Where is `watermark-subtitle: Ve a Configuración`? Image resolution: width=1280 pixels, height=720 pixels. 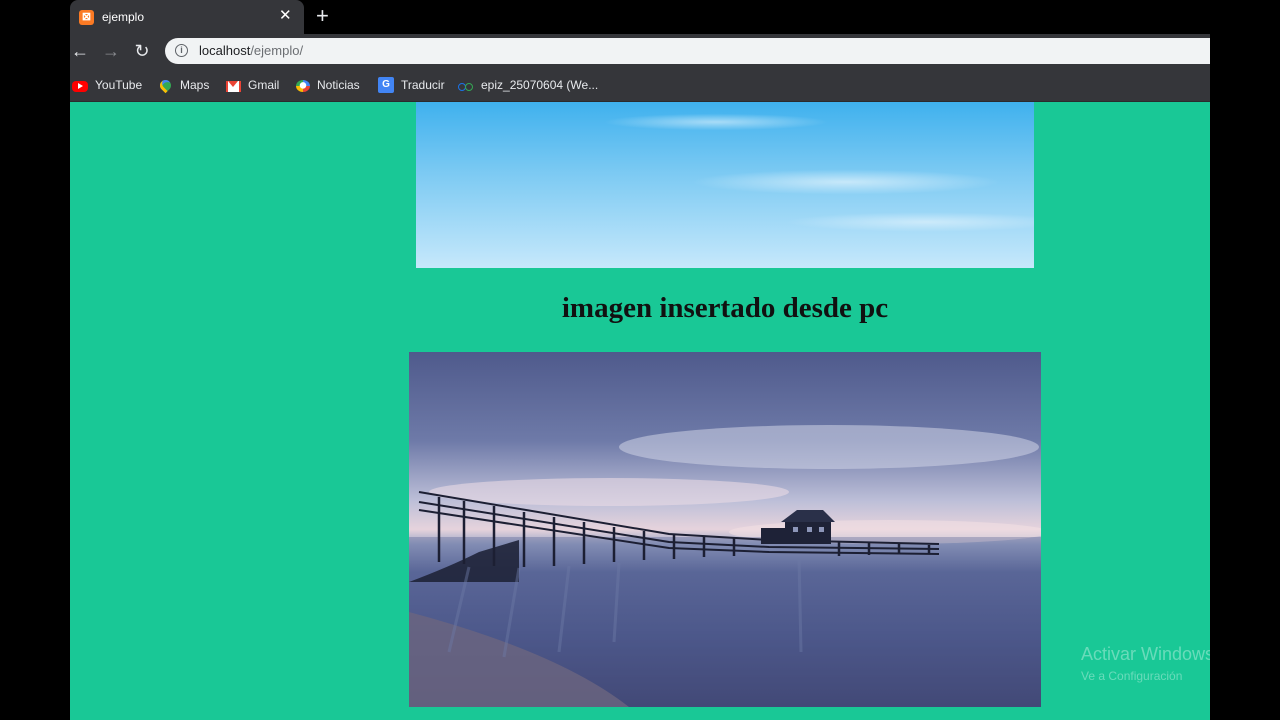
watermark-subtitle: Ve a Configuración is located at coordinates (1132, 676).